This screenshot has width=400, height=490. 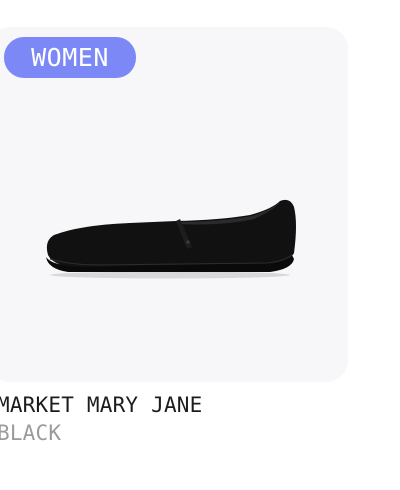 I want to click on category-badge: WOMEN, so click(x=70, y=57).